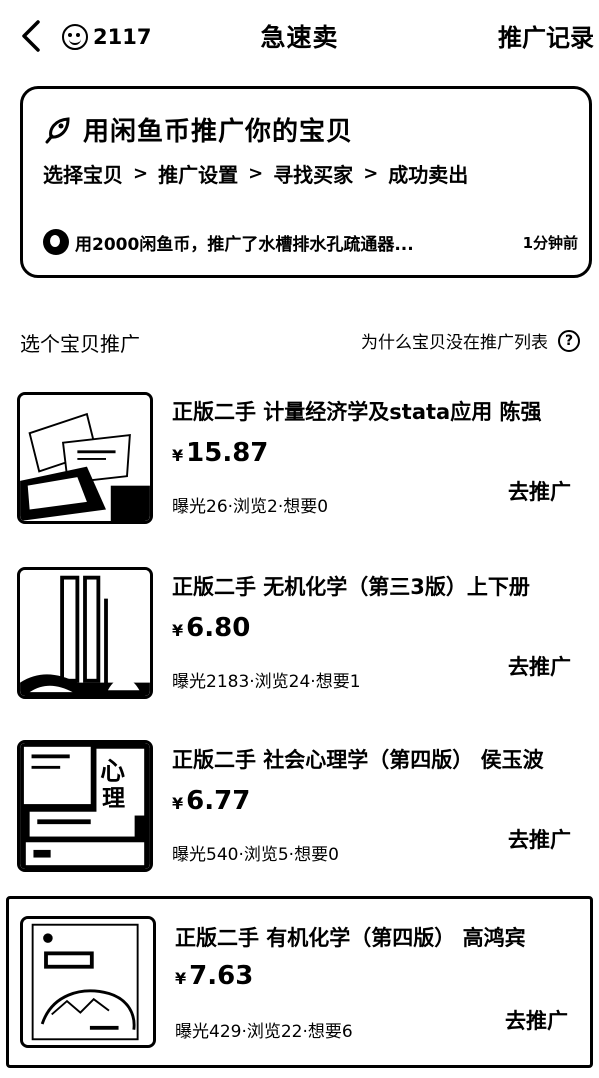 The image size is (599, 1078). What do you see at coordinates (211, 801) in the screenshot?
I see `product-price: ¥6.77` at bounding box center [211, 801].